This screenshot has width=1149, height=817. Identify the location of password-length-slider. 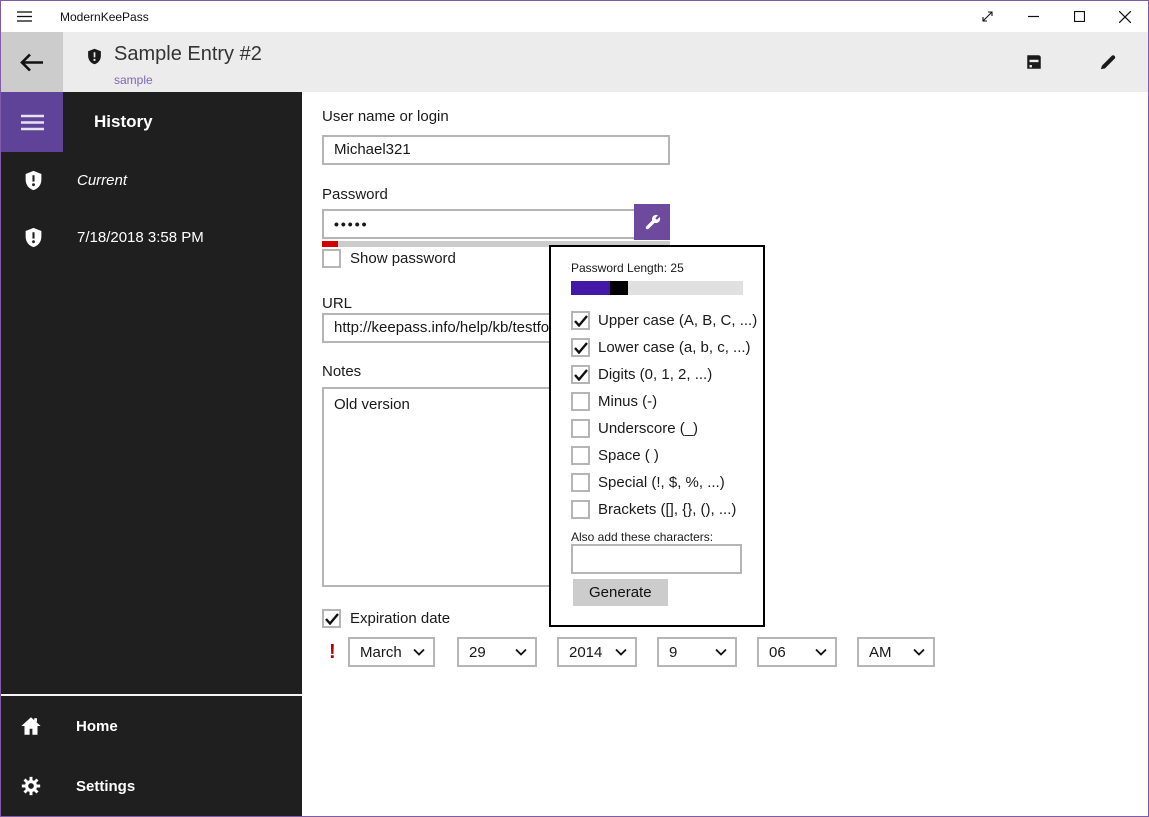
(657, 288).